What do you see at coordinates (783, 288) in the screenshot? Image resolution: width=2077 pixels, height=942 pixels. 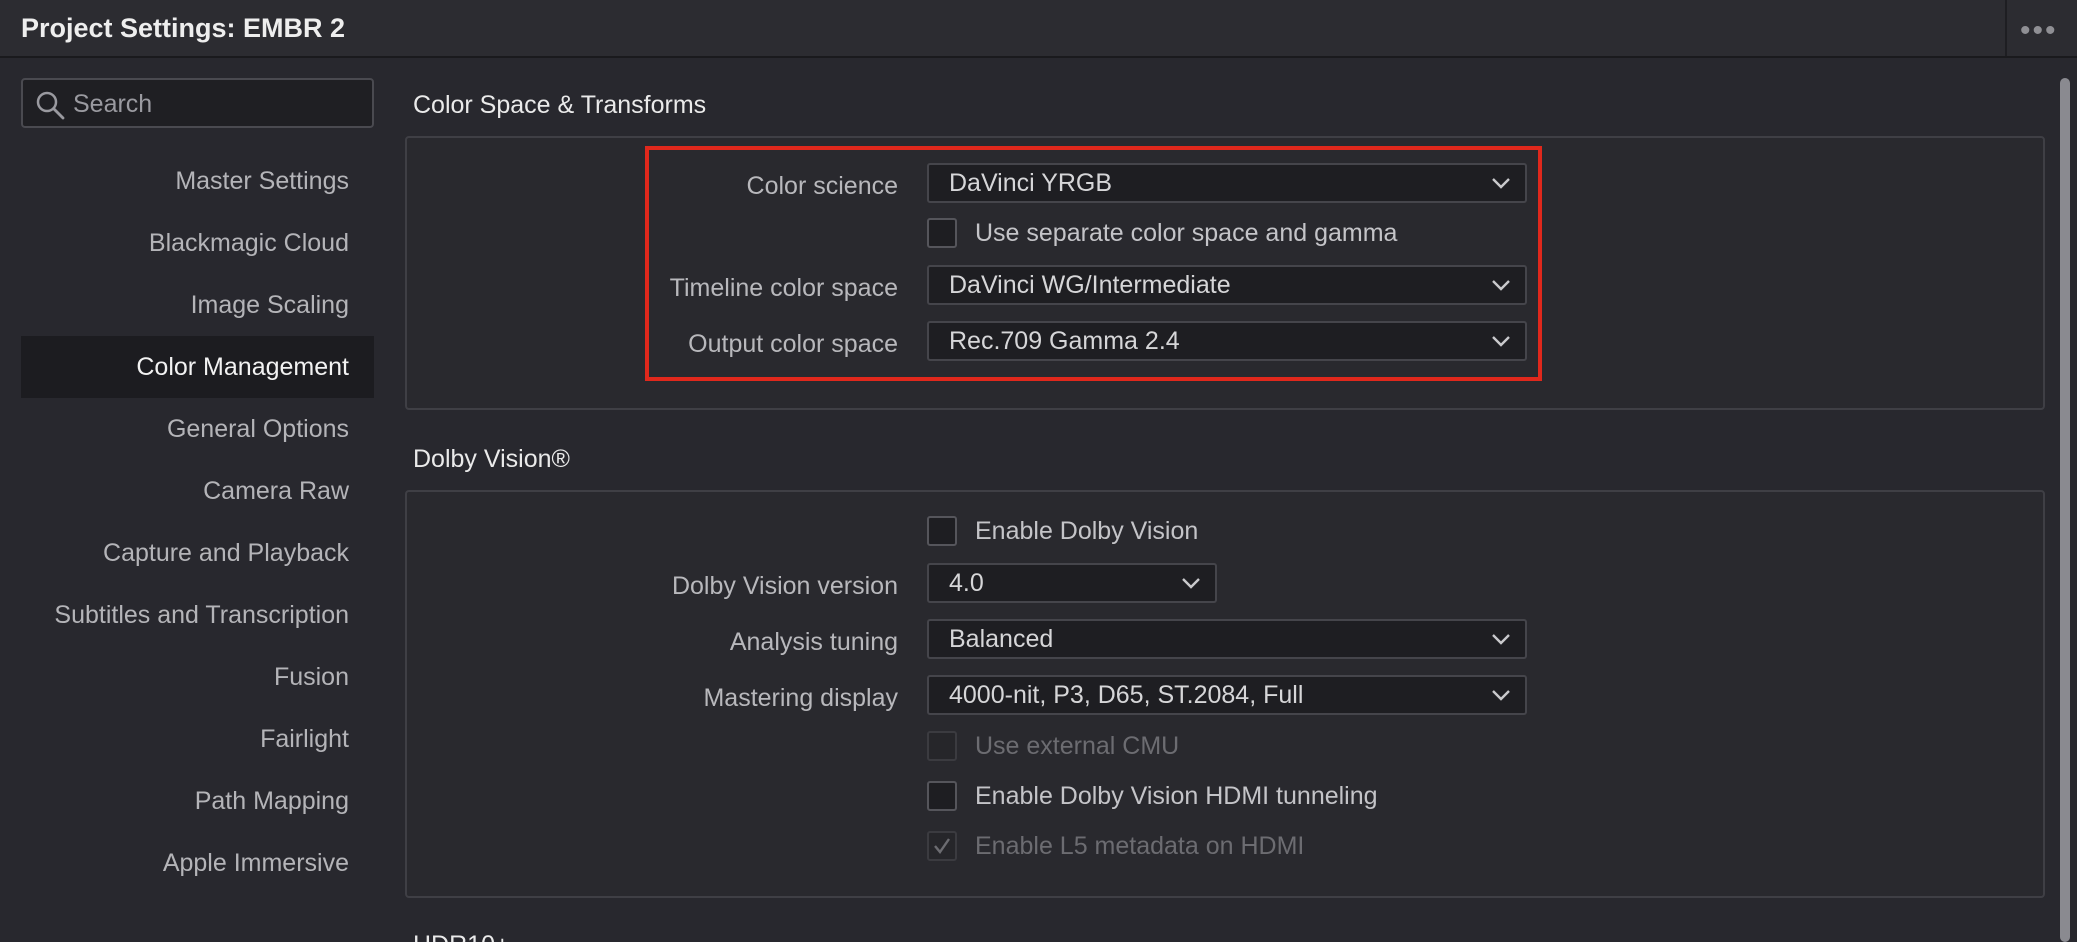 I see `timeline-color-space-label: Timeline color space` at bounding box center [783, 288].